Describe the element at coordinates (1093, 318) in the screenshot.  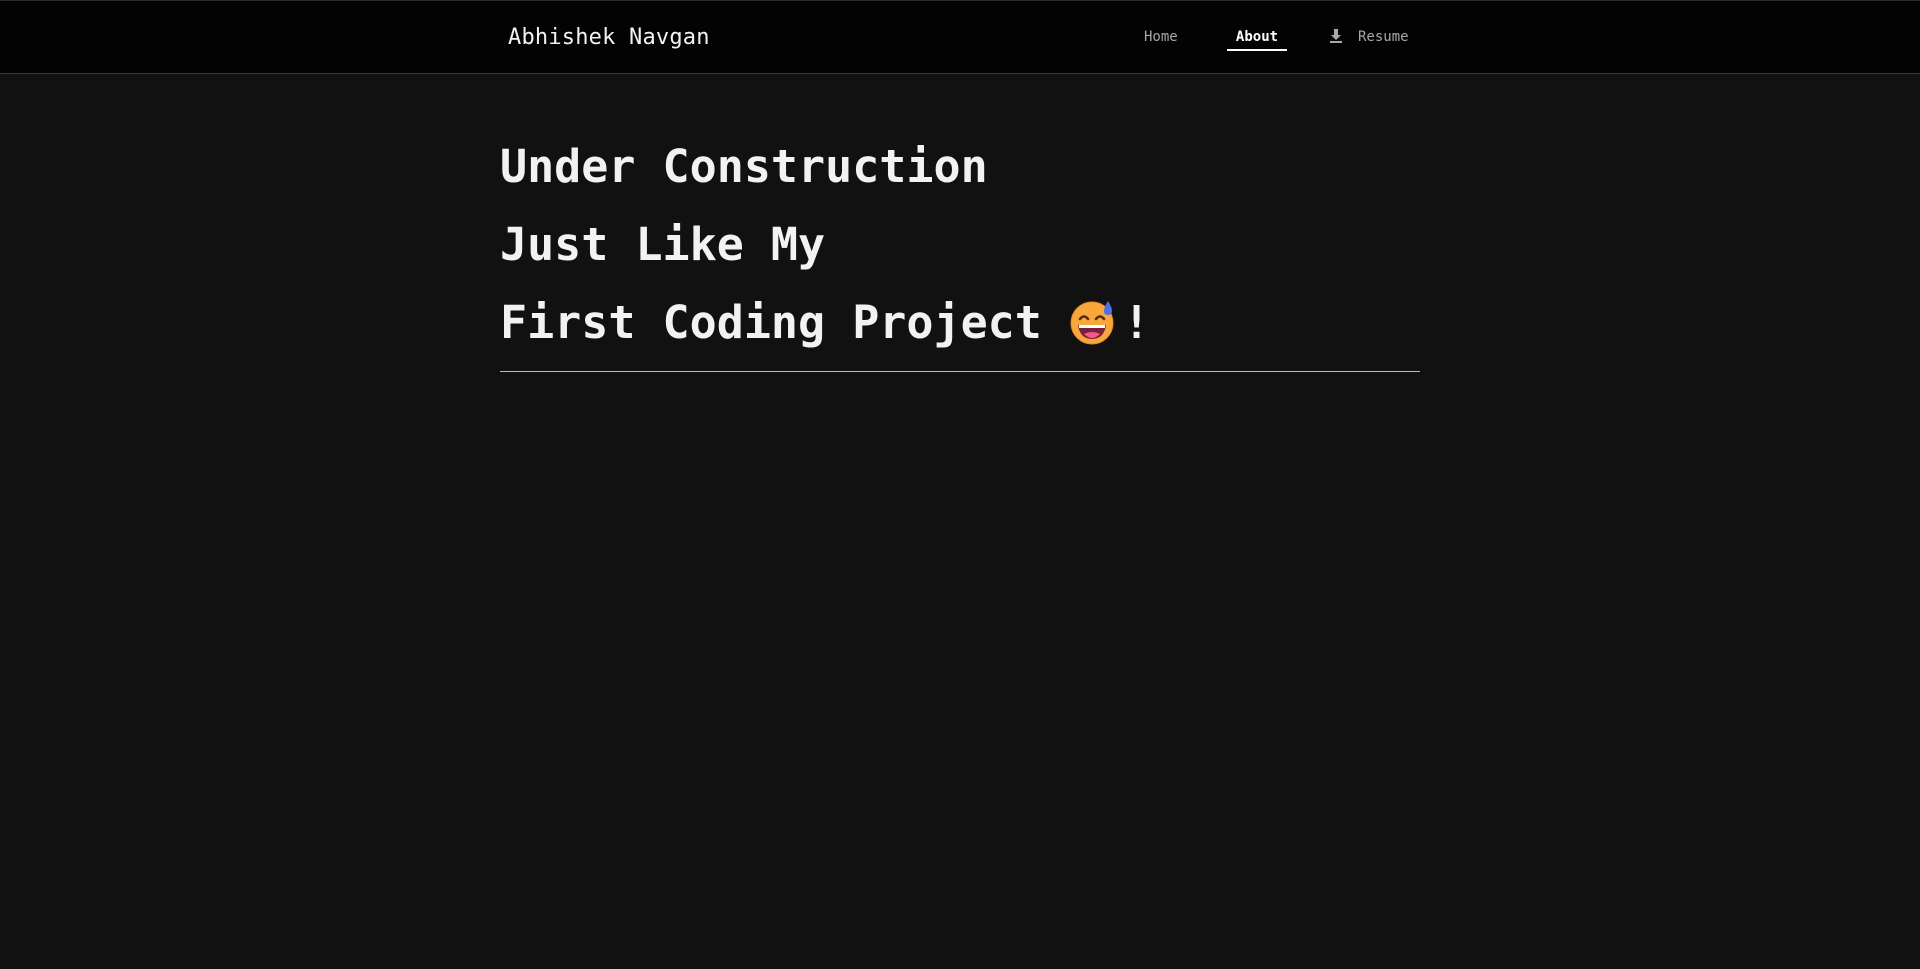
I see `grinning-face-with-sweat-icon` at that location.